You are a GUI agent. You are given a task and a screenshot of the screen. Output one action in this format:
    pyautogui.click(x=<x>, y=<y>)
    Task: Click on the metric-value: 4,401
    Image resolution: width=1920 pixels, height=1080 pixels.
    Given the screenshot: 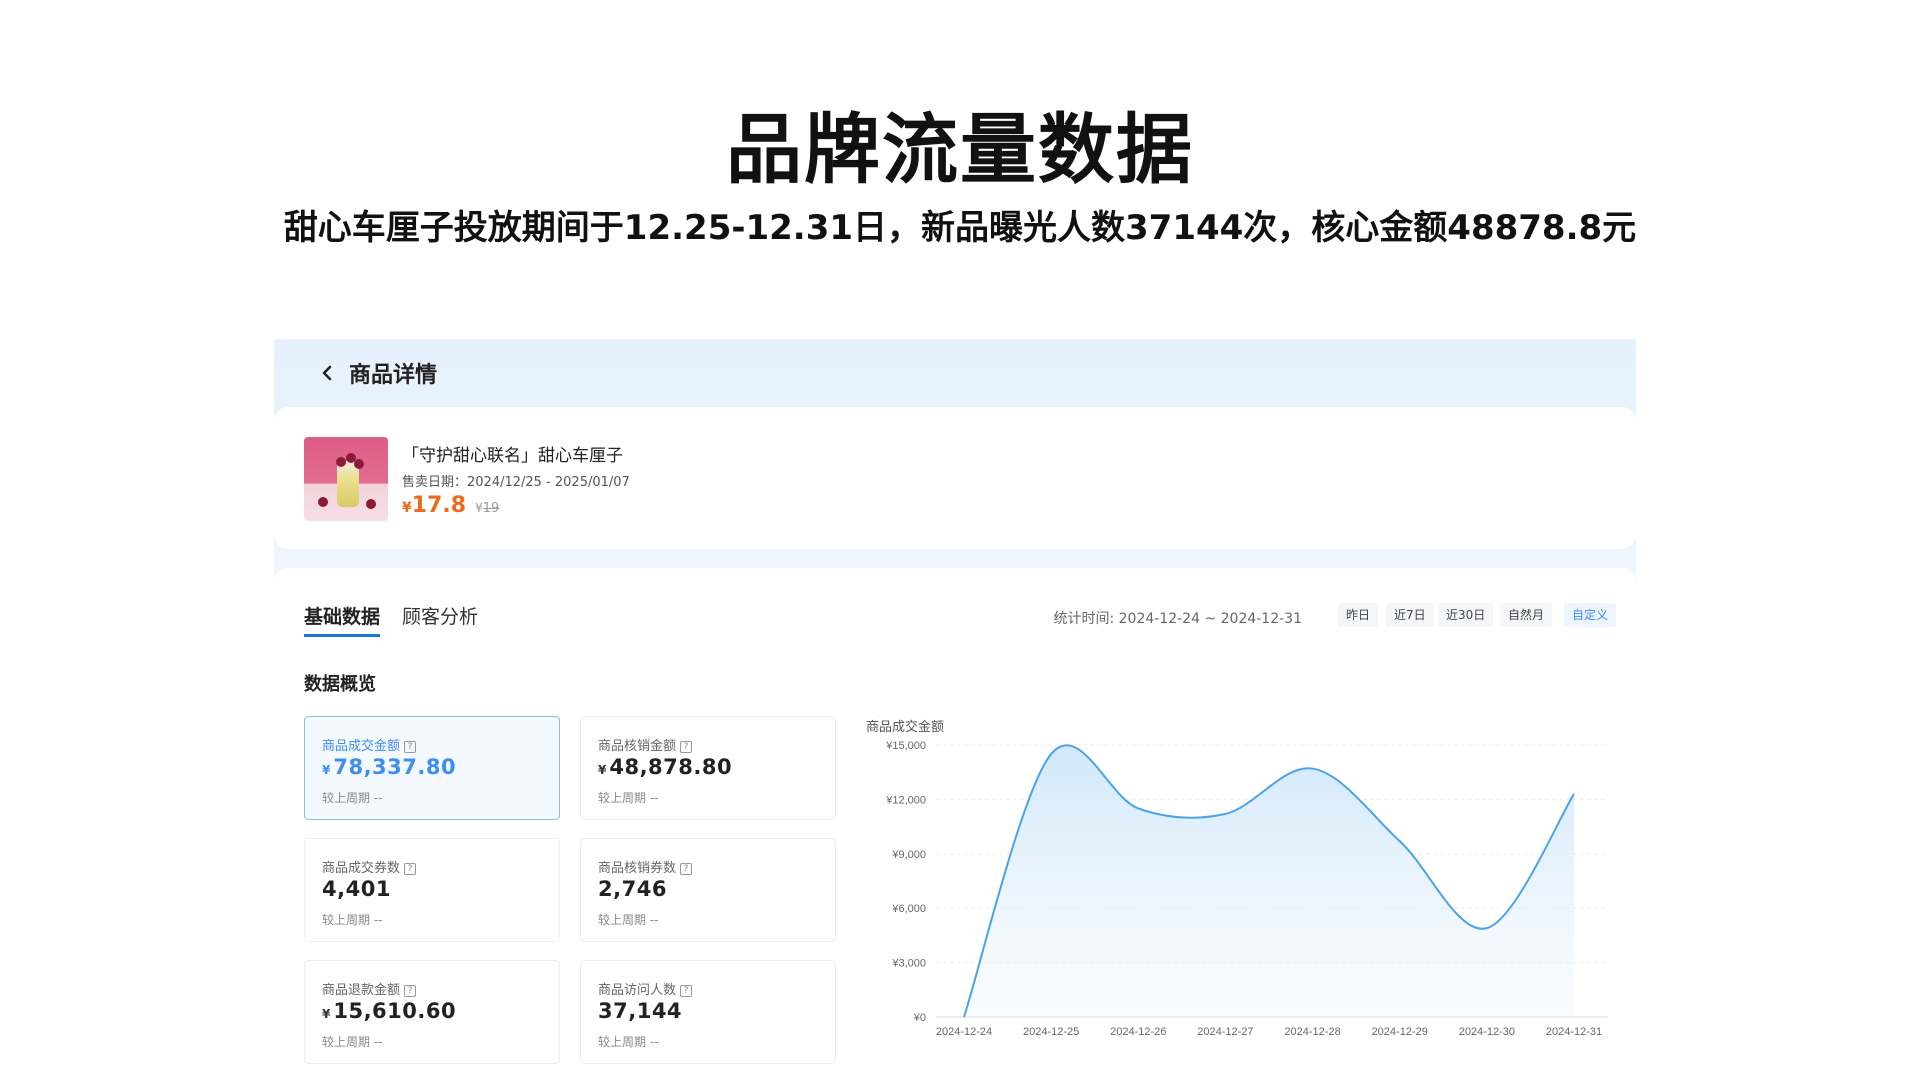 What is the action you would take?
    pyautogui.click(x=356, y=889)
    